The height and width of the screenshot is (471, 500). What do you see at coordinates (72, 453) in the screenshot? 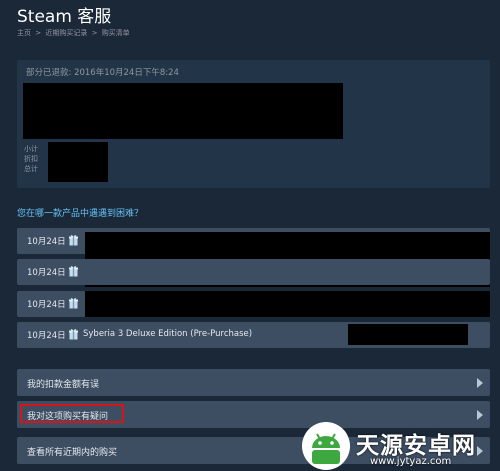
I see `menu-label: 查看所有近期内的购买` at bounding box center [72, 453].